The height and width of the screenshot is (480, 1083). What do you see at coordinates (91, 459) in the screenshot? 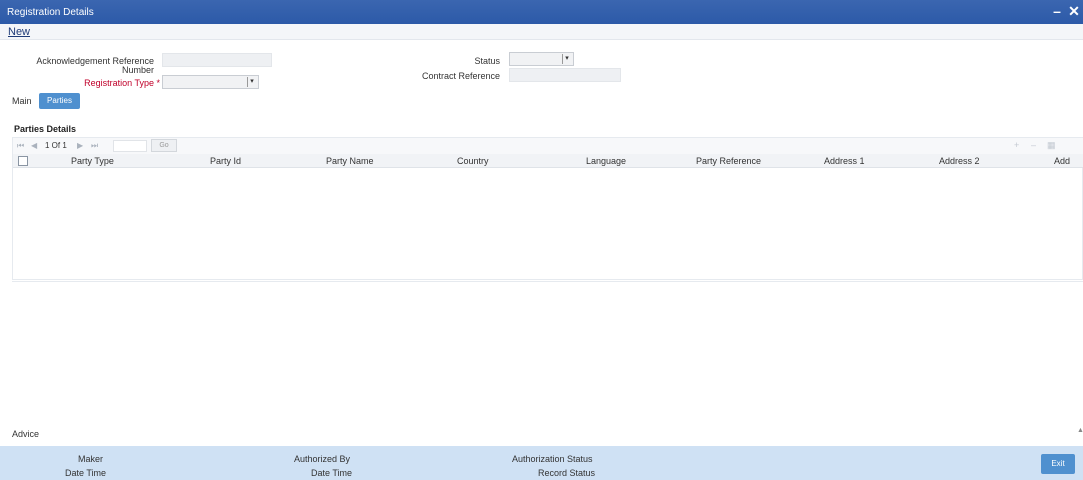
I see `maker-label: Maker` at bounding box center [91, 459].